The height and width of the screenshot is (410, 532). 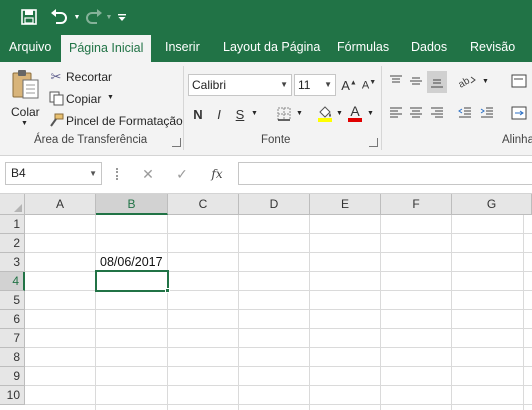 What do you see at coordinates (59, 17) in the screenshot?
I see `undo-button` at bounding box center [59, 17].